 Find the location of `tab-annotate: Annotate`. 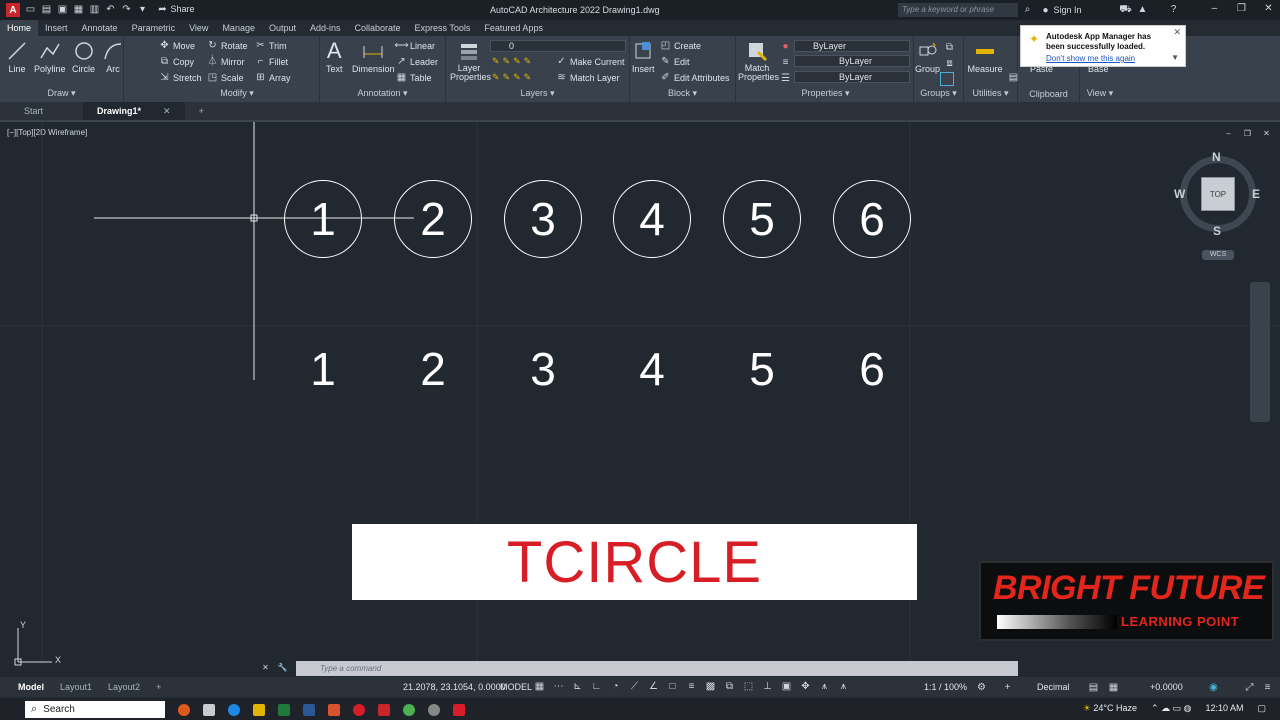

tab-annotate: Annotate is located at coordinates (100, 28).